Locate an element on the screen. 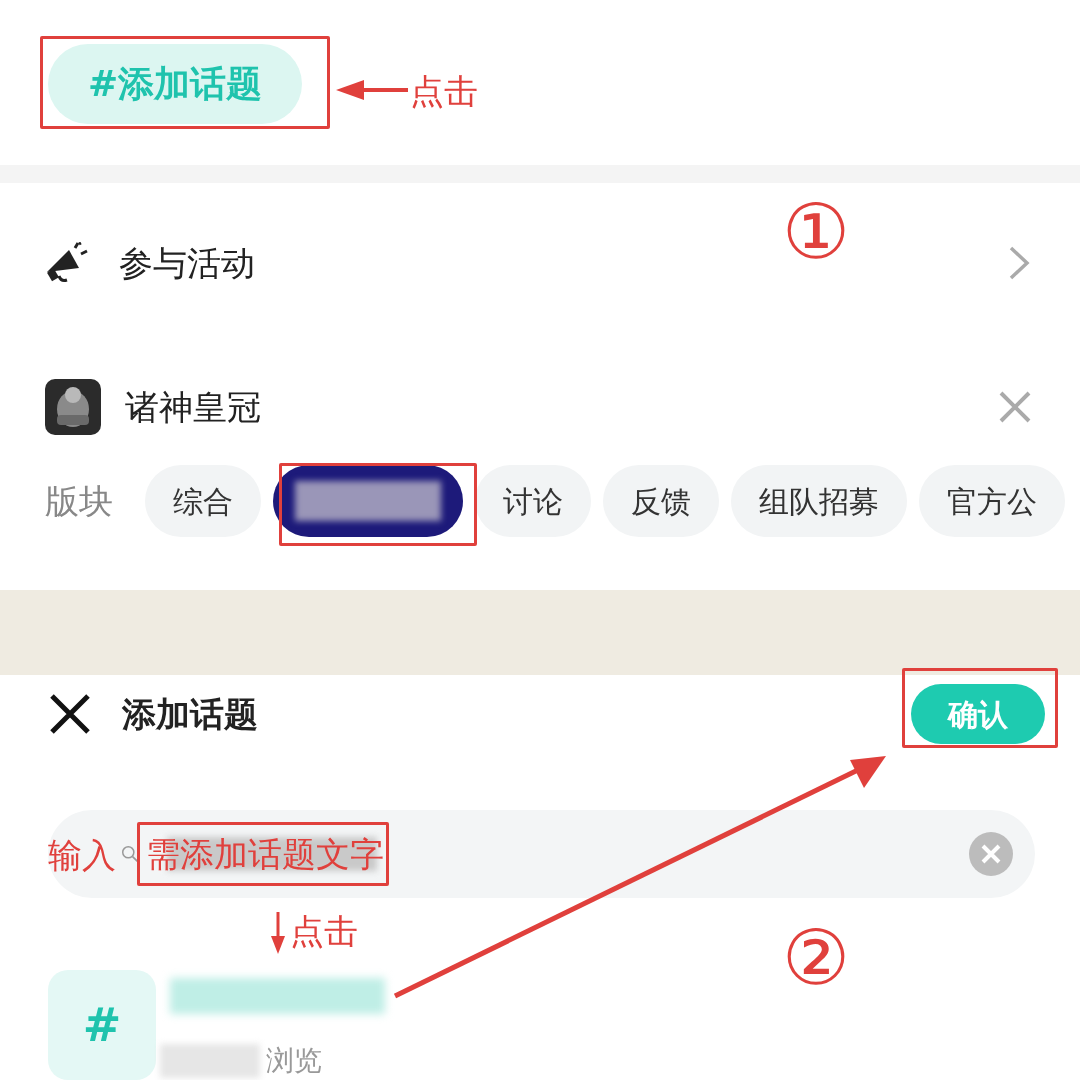  view-count-label: 浏览 is located at coordinates (294, 1061).